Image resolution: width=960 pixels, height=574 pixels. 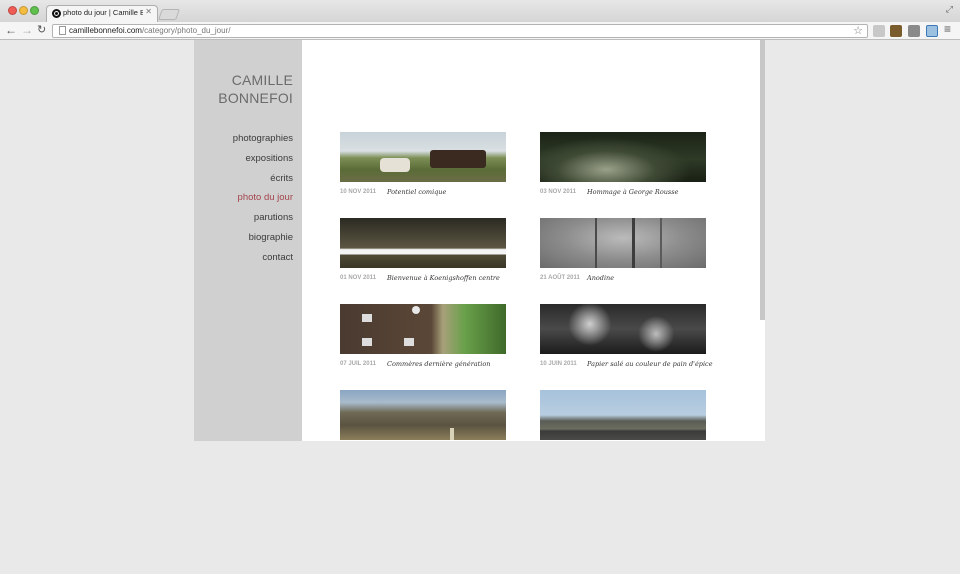 What do you see at coordinates (358, 278) in the screenshot?
I see `post-date: 01 NOV 2011` at bounding box center [358, 278].